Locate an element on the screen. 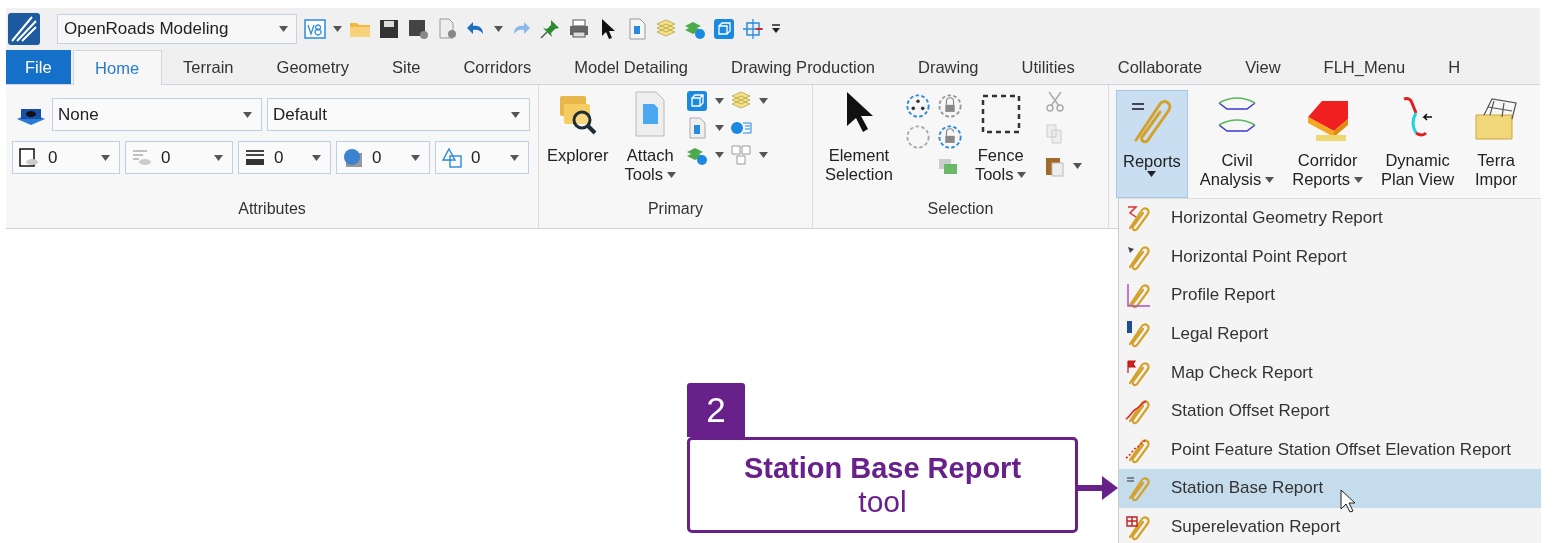  sphere-icon is located at coordinates (353, 157).